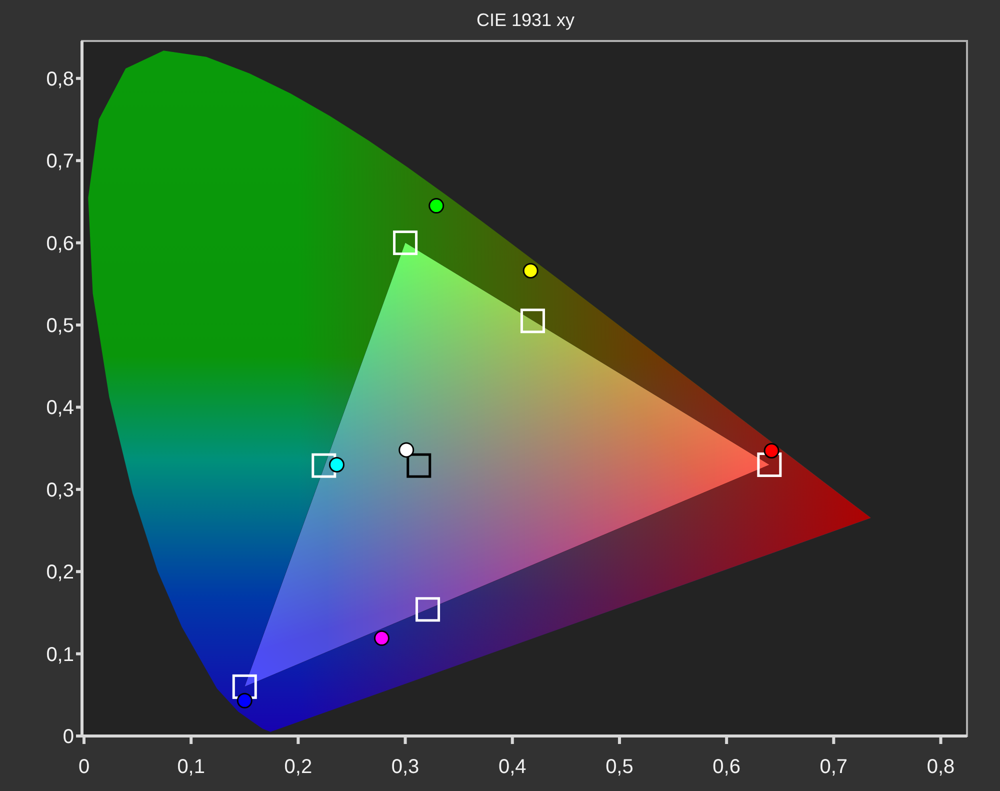 This screenshot has width=1000, height=791. Describe the element at coordinates (525, 20) in the screenshot. I see `chart-title: CIE 1931 xy` at that location.